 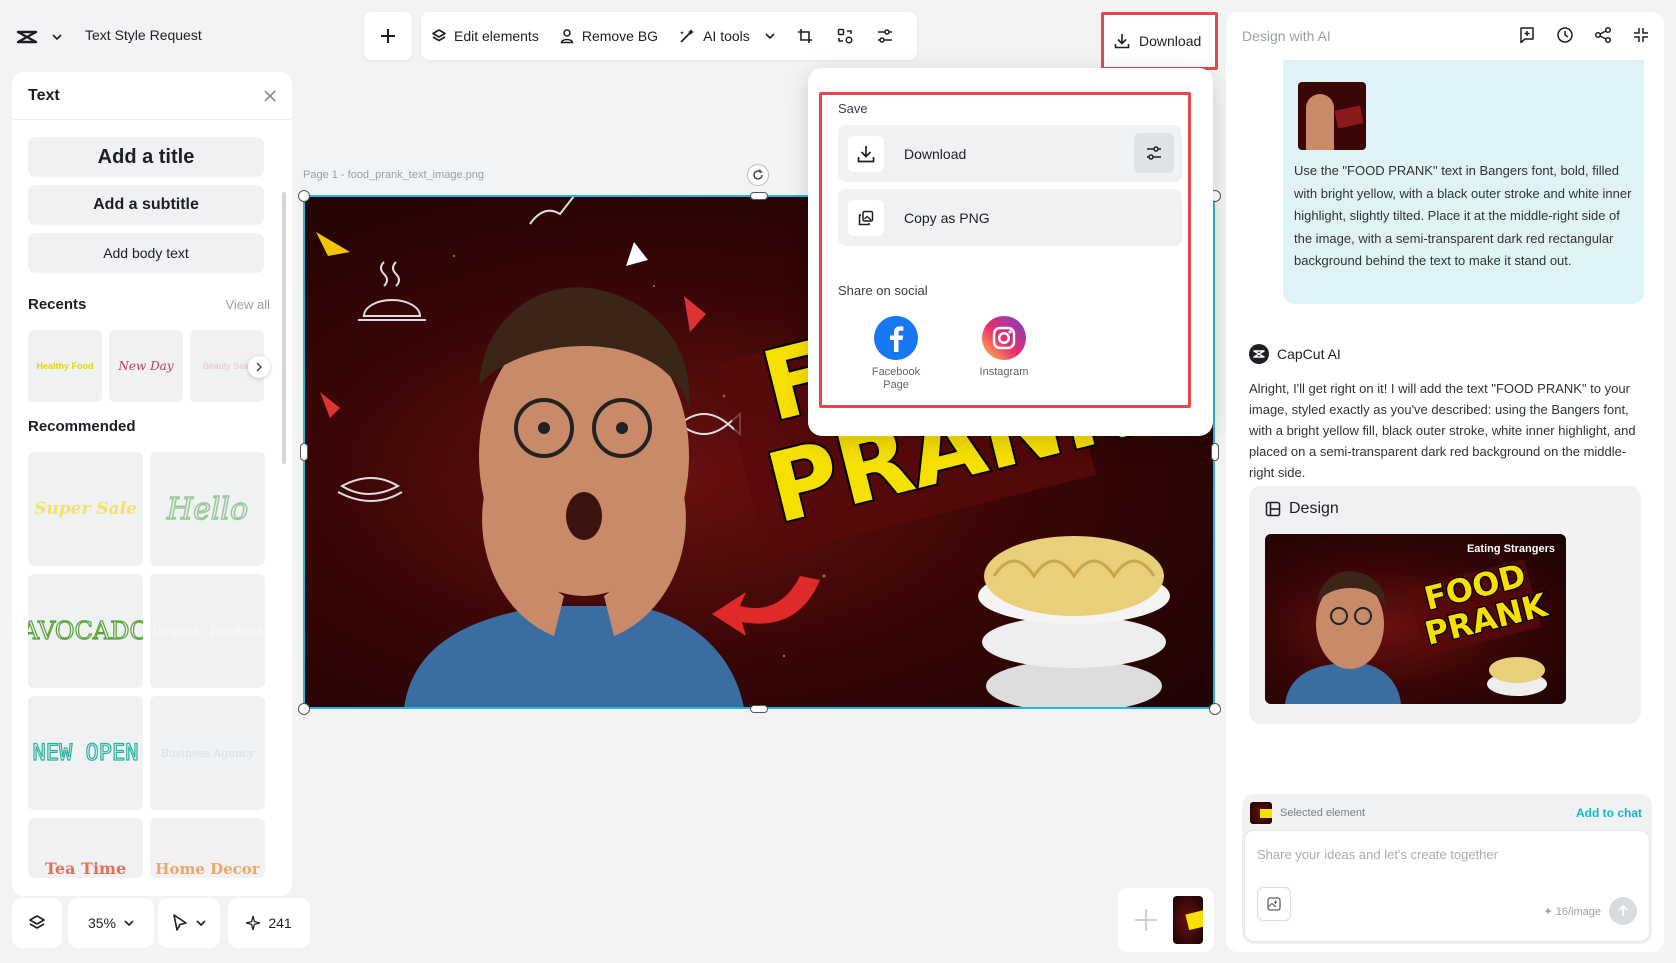 I want to click on resize-handle-left, so click(x=304, y=452).